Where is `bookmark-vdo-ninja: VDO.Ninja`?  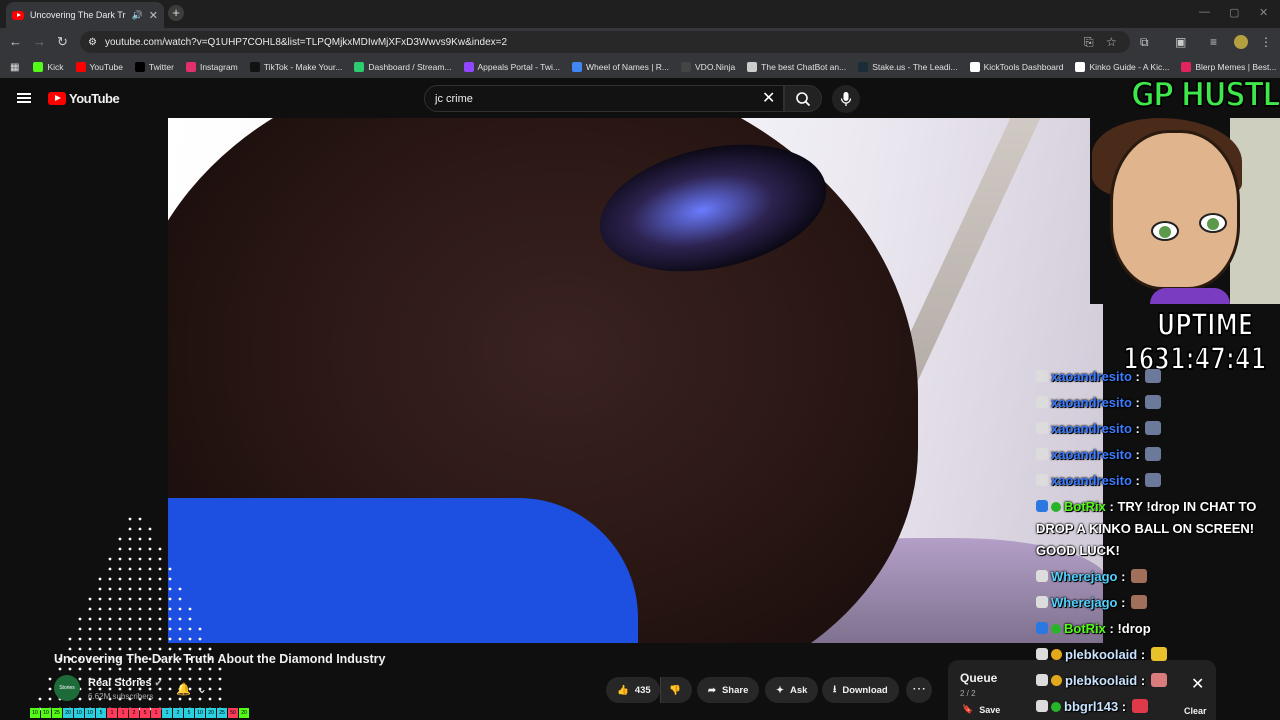 bookmark-vdo-ninja: VDO.Ninja is located at coordinates (708, 67).